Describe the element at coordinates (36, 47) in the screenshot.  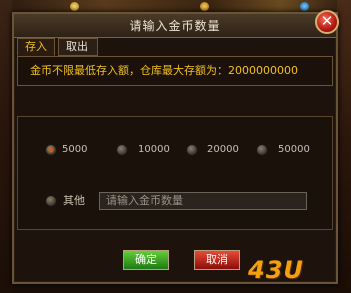
I see `tab-deposit: 存入` at that location.